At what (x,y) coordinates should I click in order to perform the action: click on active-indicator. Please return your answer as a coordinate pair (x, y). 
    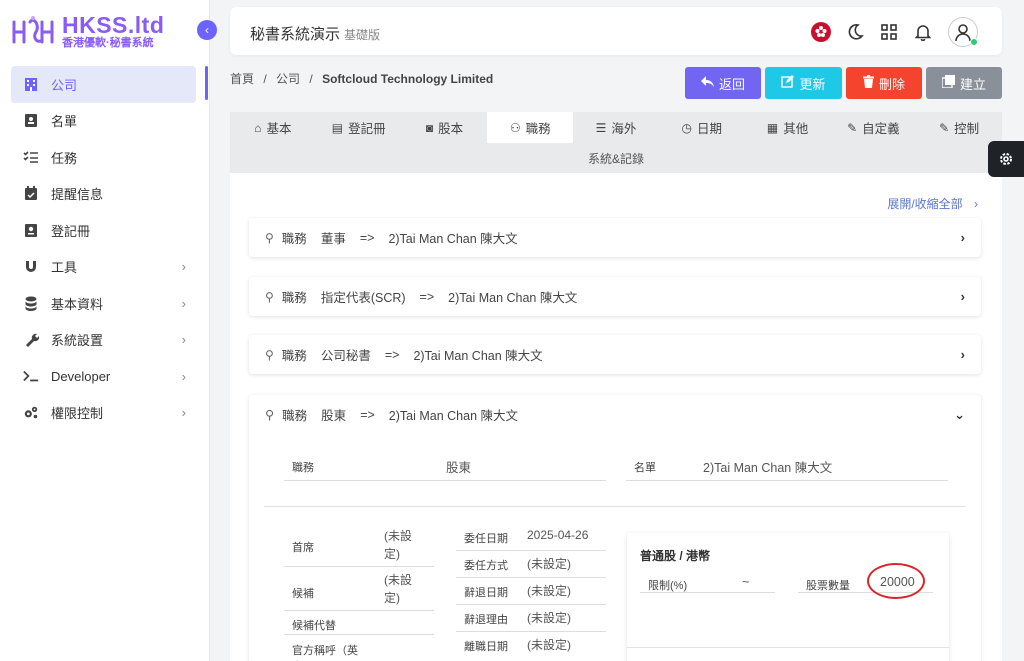
    Looking at the image, I should click on (206, 83).